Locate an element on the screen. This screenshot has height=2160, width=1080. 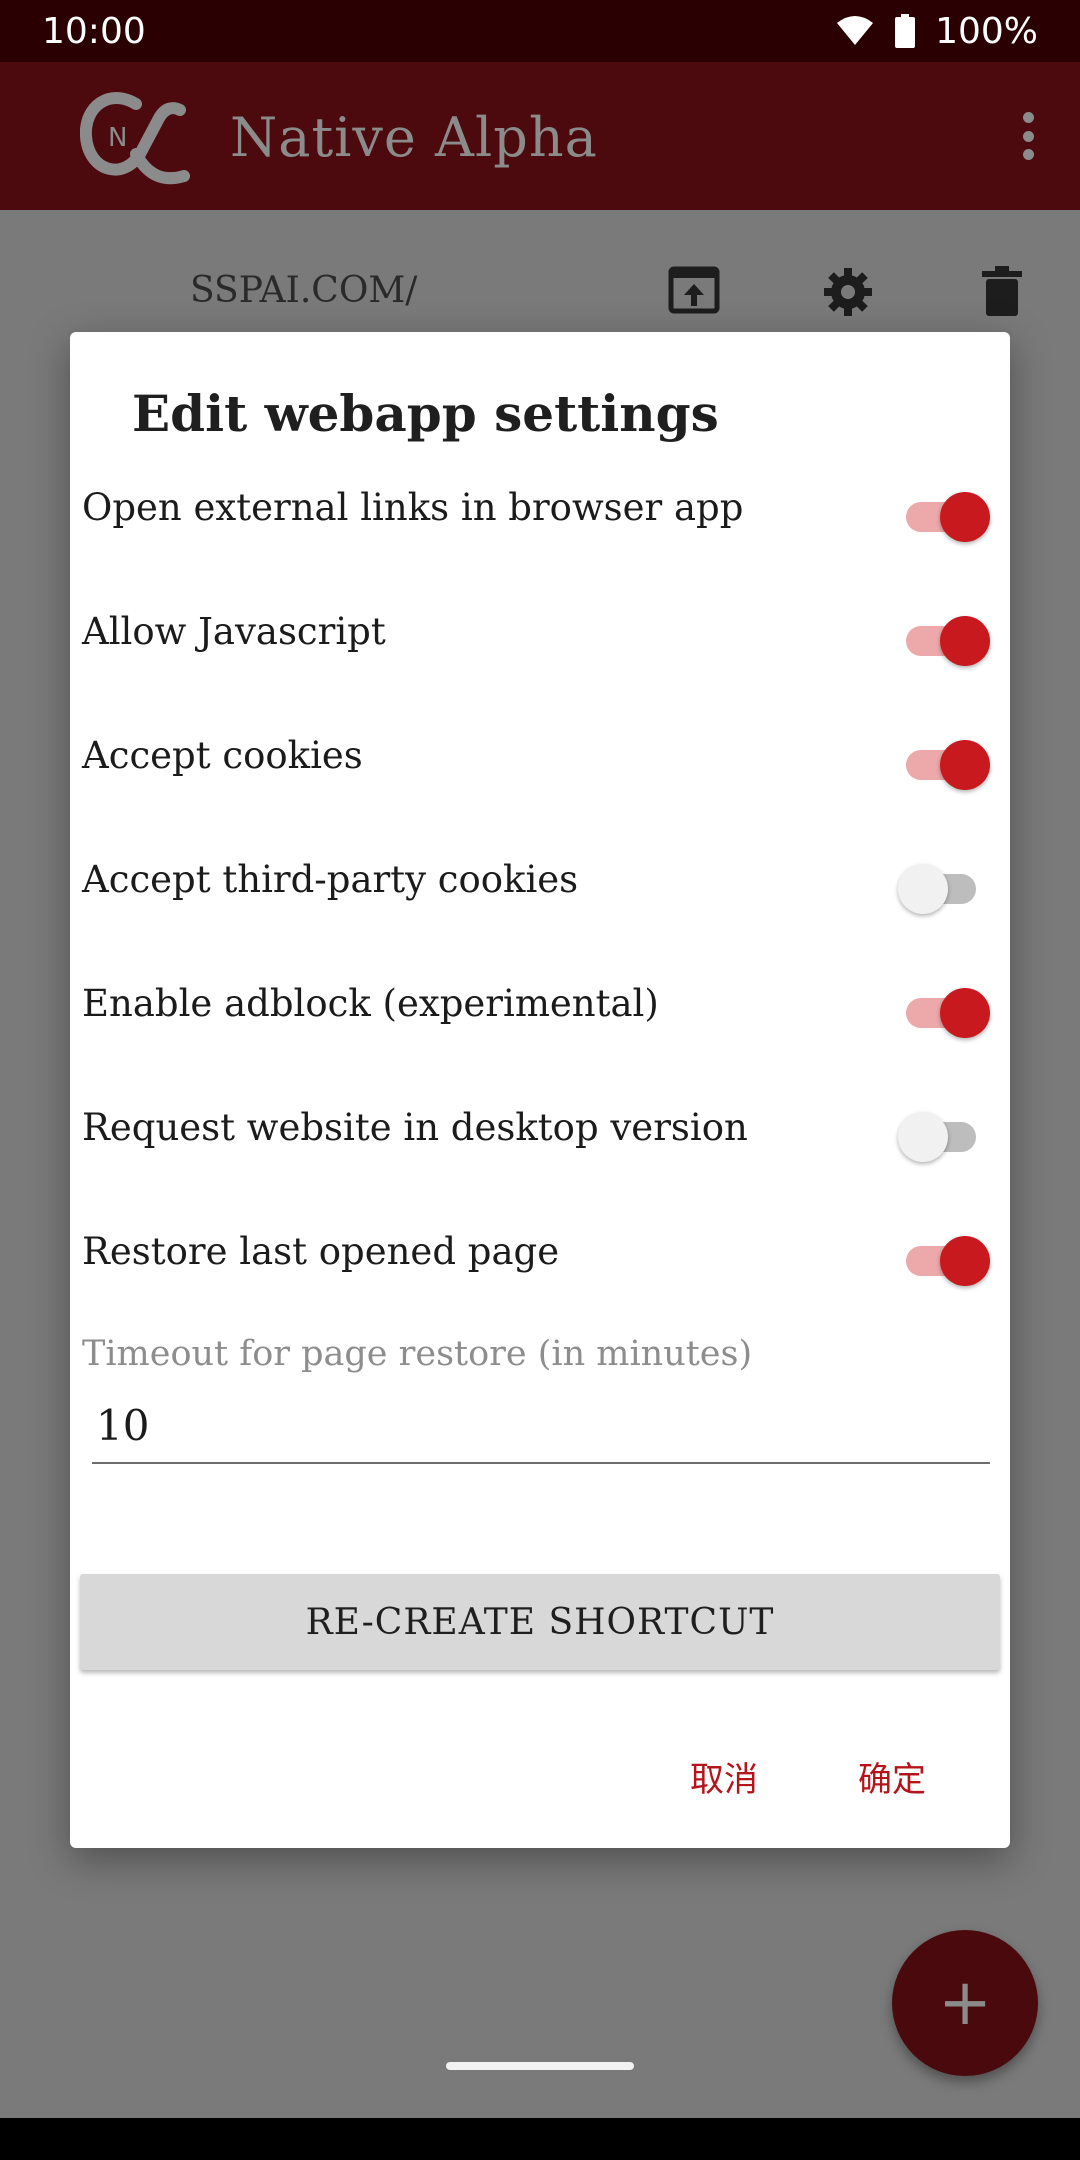
overflow-menu-icon is located at coordinates (1028, 136).